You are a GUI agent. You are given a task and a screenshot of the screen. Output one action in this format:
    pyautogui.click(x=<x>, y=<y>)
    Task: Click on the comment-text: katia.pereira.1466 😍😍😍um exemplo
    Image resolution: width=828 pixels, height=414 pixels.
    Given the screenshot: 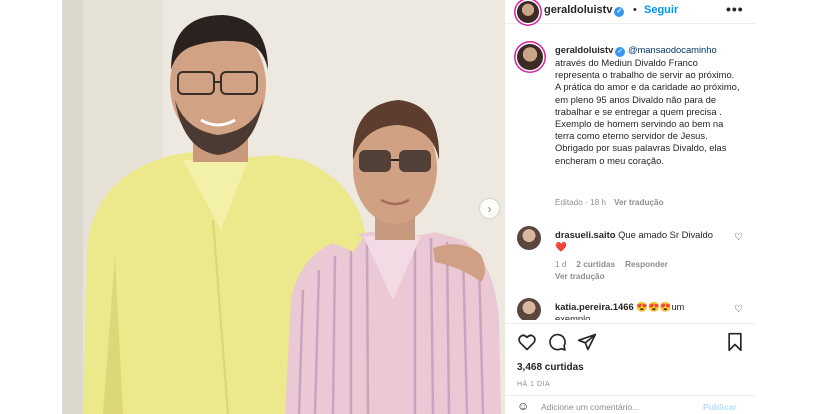 What is the action you would take?
    pyautogui.click(x=635, y=310)
    